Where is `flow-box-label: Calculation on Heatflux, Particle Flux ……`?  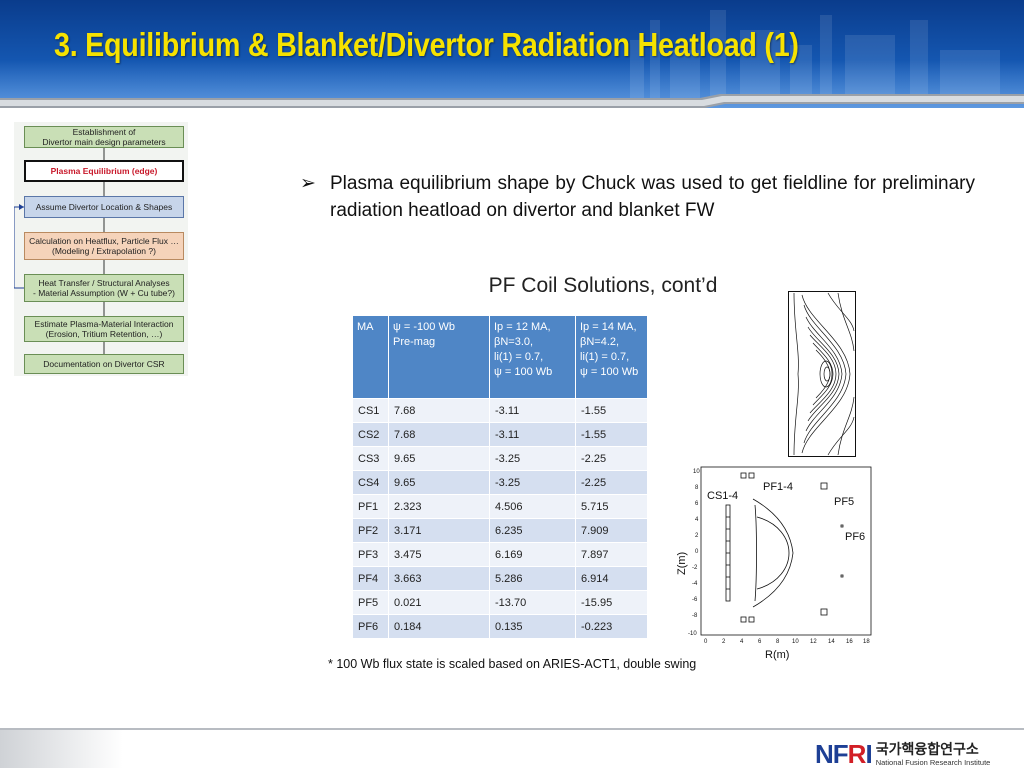 flow-box-label: Calculation on Heatflux, Particle Flux …… is located at coordinates (104, 246).